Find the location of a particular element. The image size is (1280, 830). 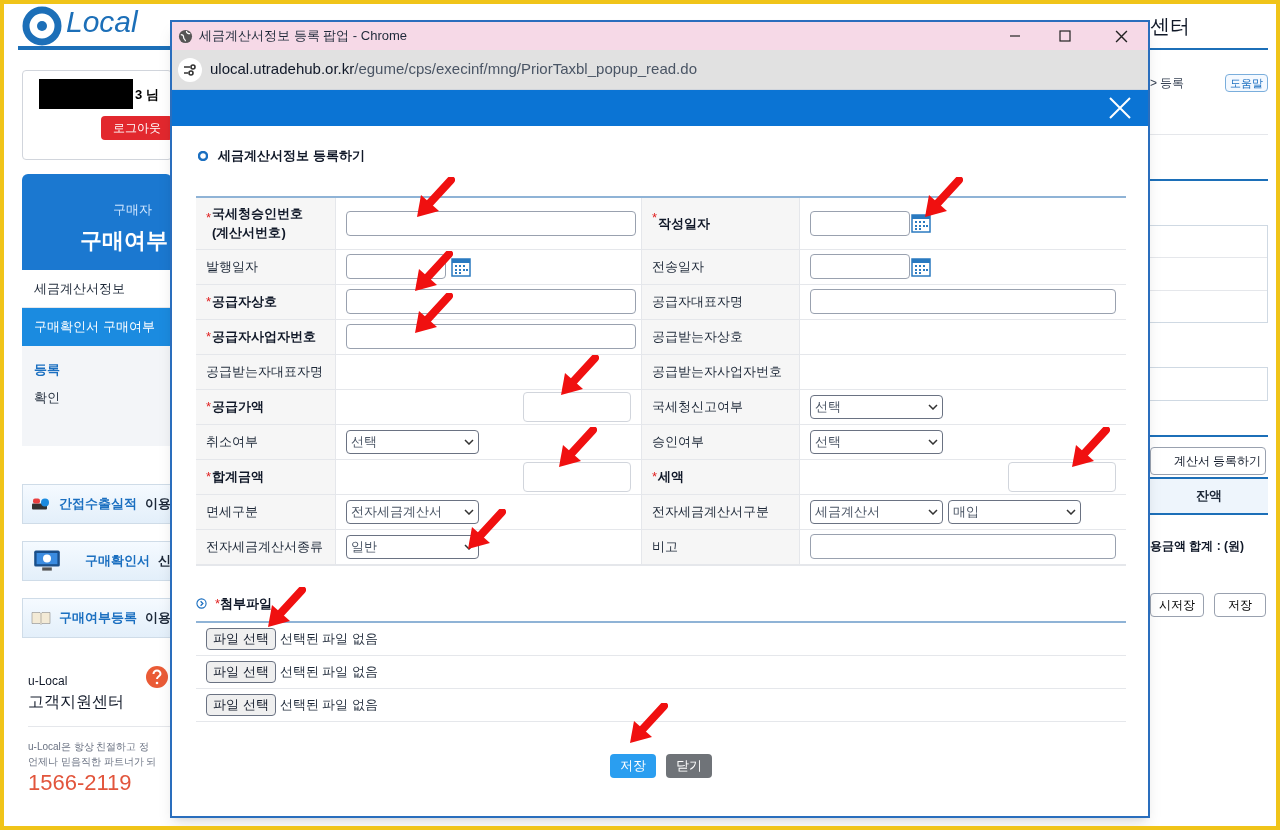

select-field: 세금계산서 is located at coordinates (876, 511).